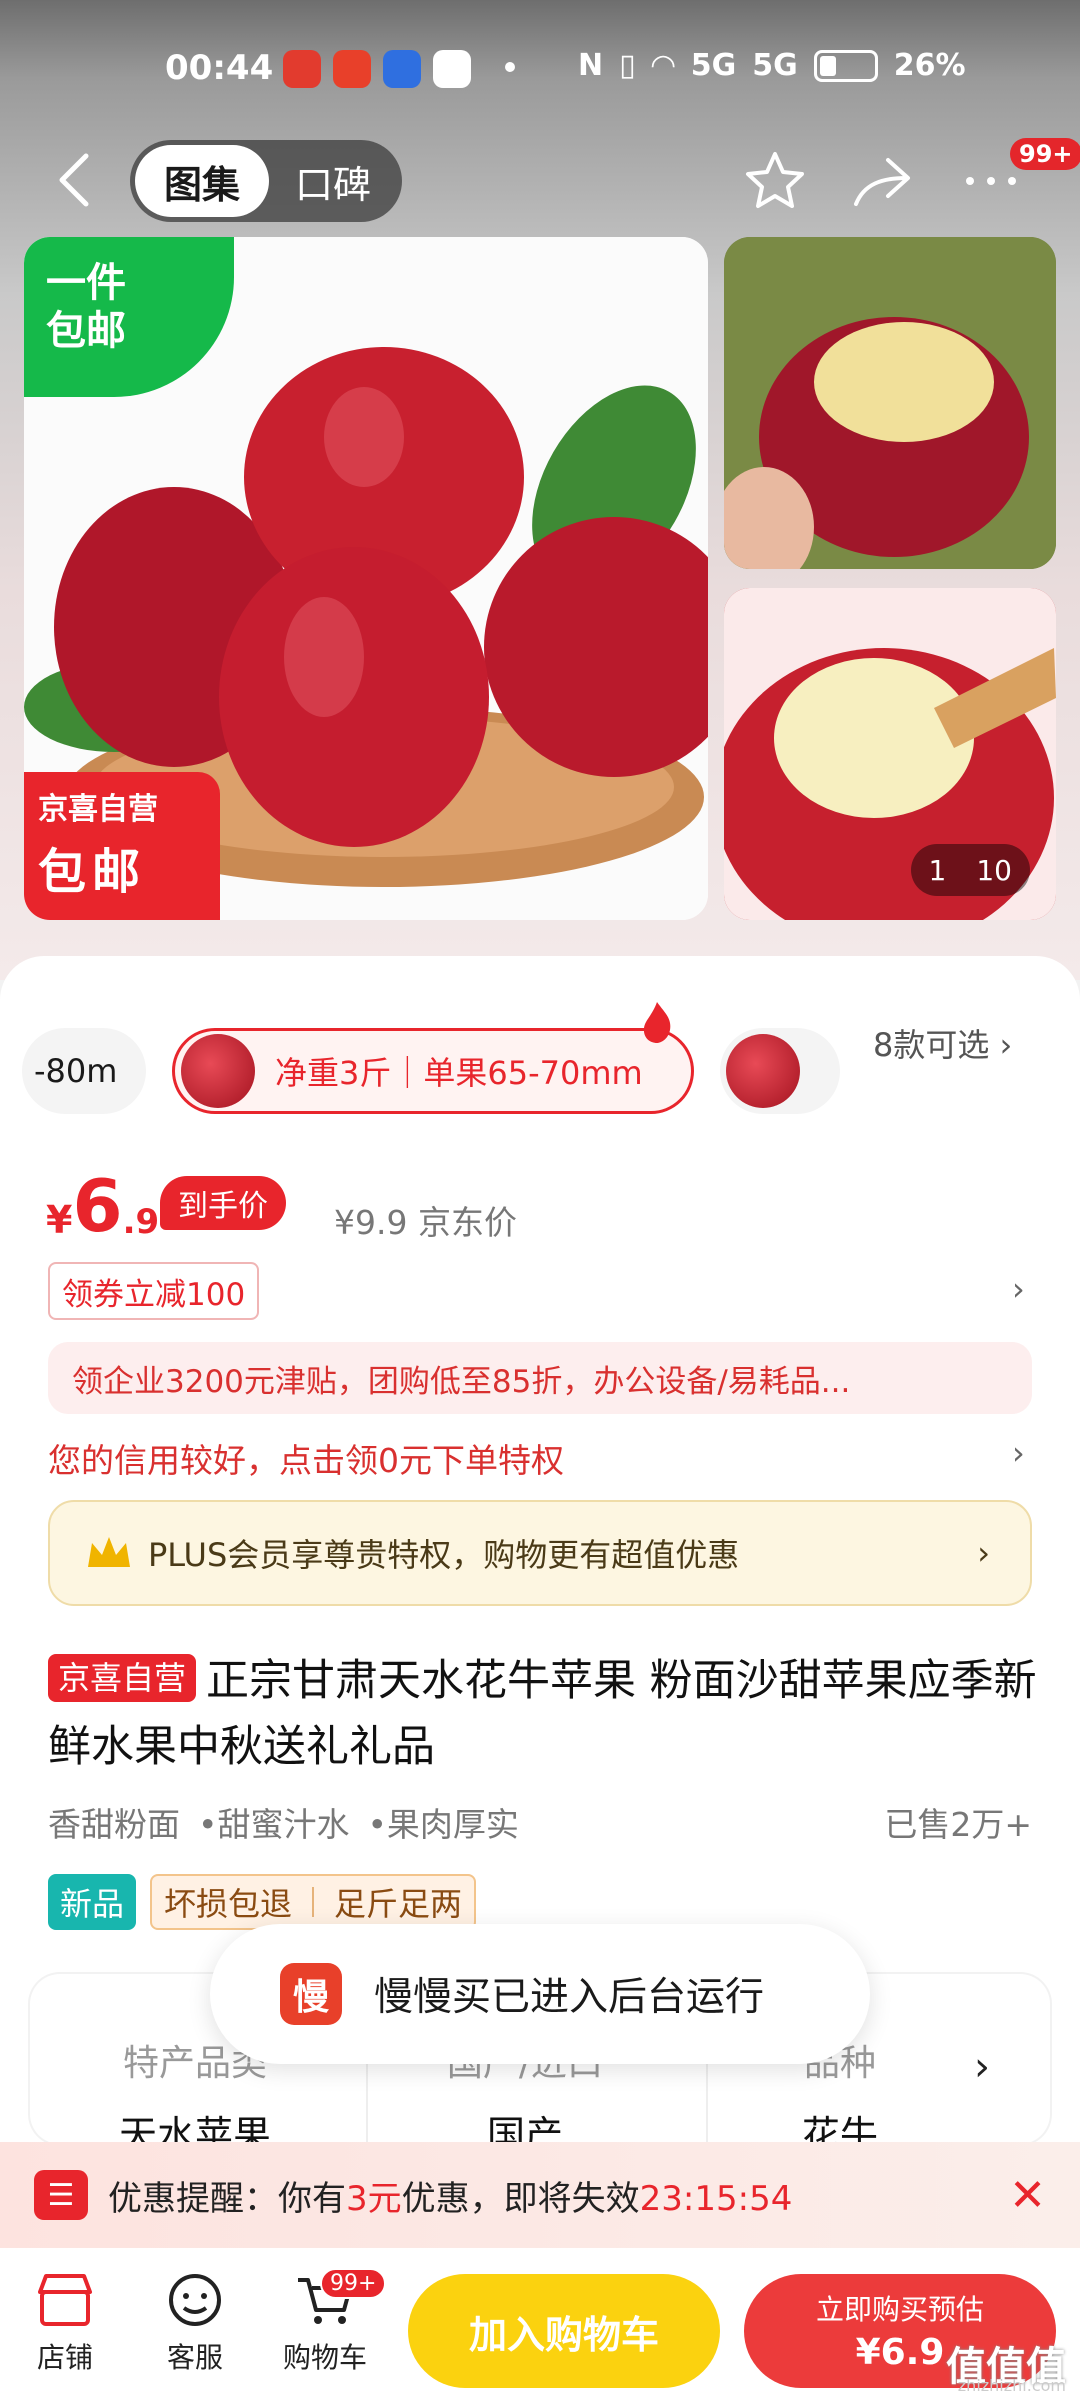 Image resolution: width=1080 pixels, height=2400 pixels. What do you see at coordinates (92, 1902) in the screenshot?
I see `new-tag: 新品` at bounding box center [92, 1902].